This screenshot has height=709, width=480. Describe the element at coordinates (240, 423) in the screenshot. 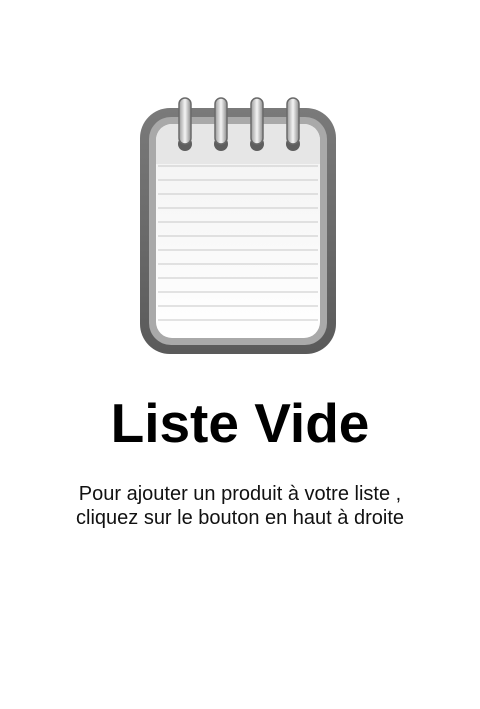

I see `empty-list-title: Liste Vide` at that location.